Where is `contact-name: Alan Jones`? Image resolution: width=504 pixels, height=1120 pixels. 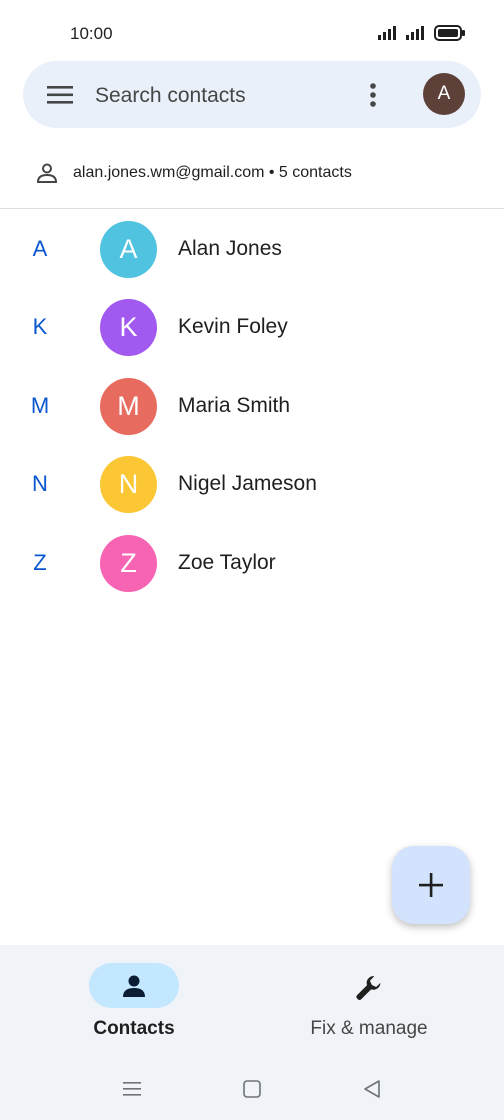
contact-name: Alan Jones is located at coordinates (230, 248).